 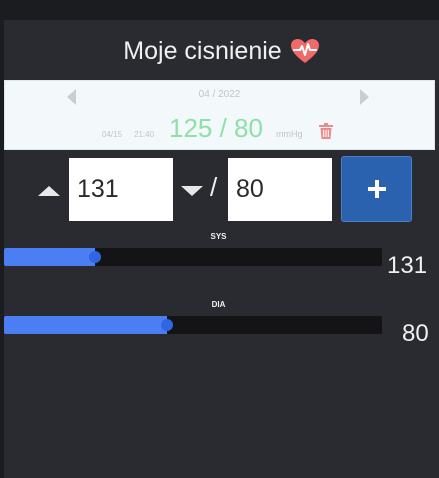 I want to click on entry-time: 21:40, so click(x=144, y=134).